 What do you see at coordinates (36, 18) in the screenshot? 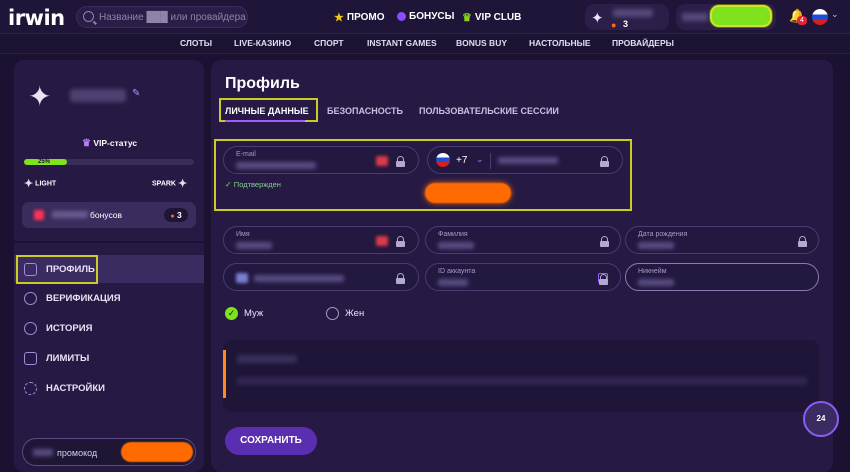
I see `logo: irwin` at bounding box center [36, 18].